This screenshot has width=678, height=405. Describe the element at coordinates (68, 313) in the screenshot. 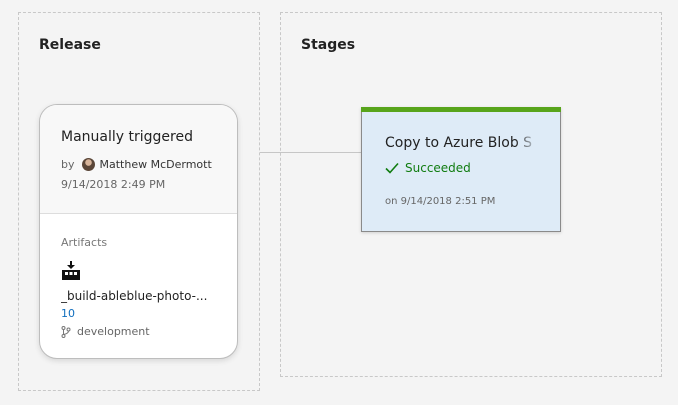

I see `artifact-version: 10` at that location.